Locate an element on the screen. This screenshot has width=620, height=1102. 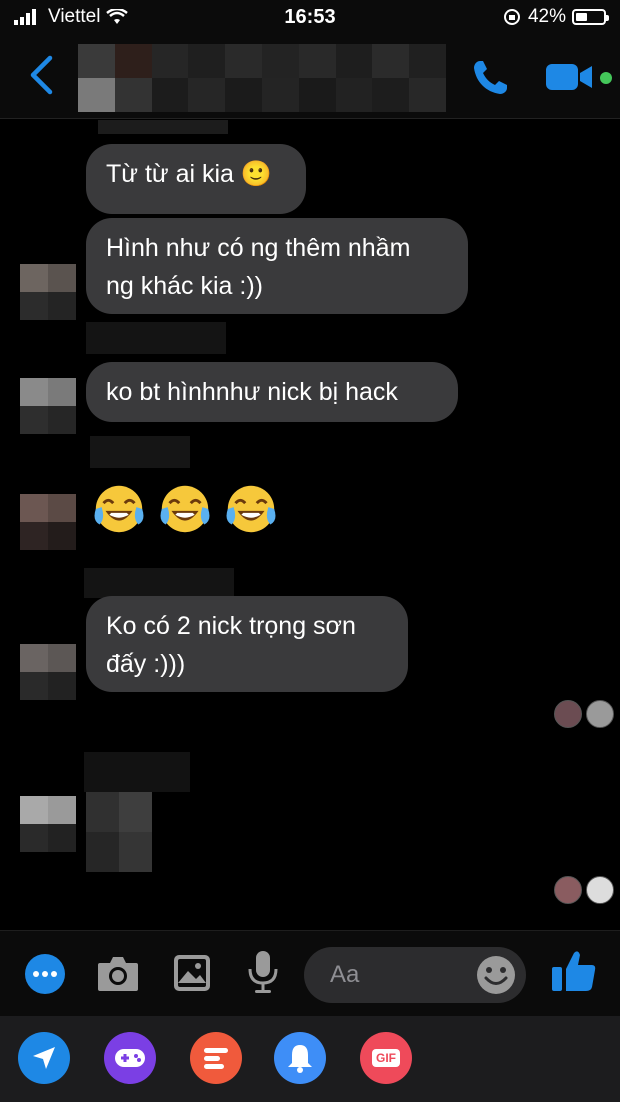
emoji-message is located at coordinates (185, 511).